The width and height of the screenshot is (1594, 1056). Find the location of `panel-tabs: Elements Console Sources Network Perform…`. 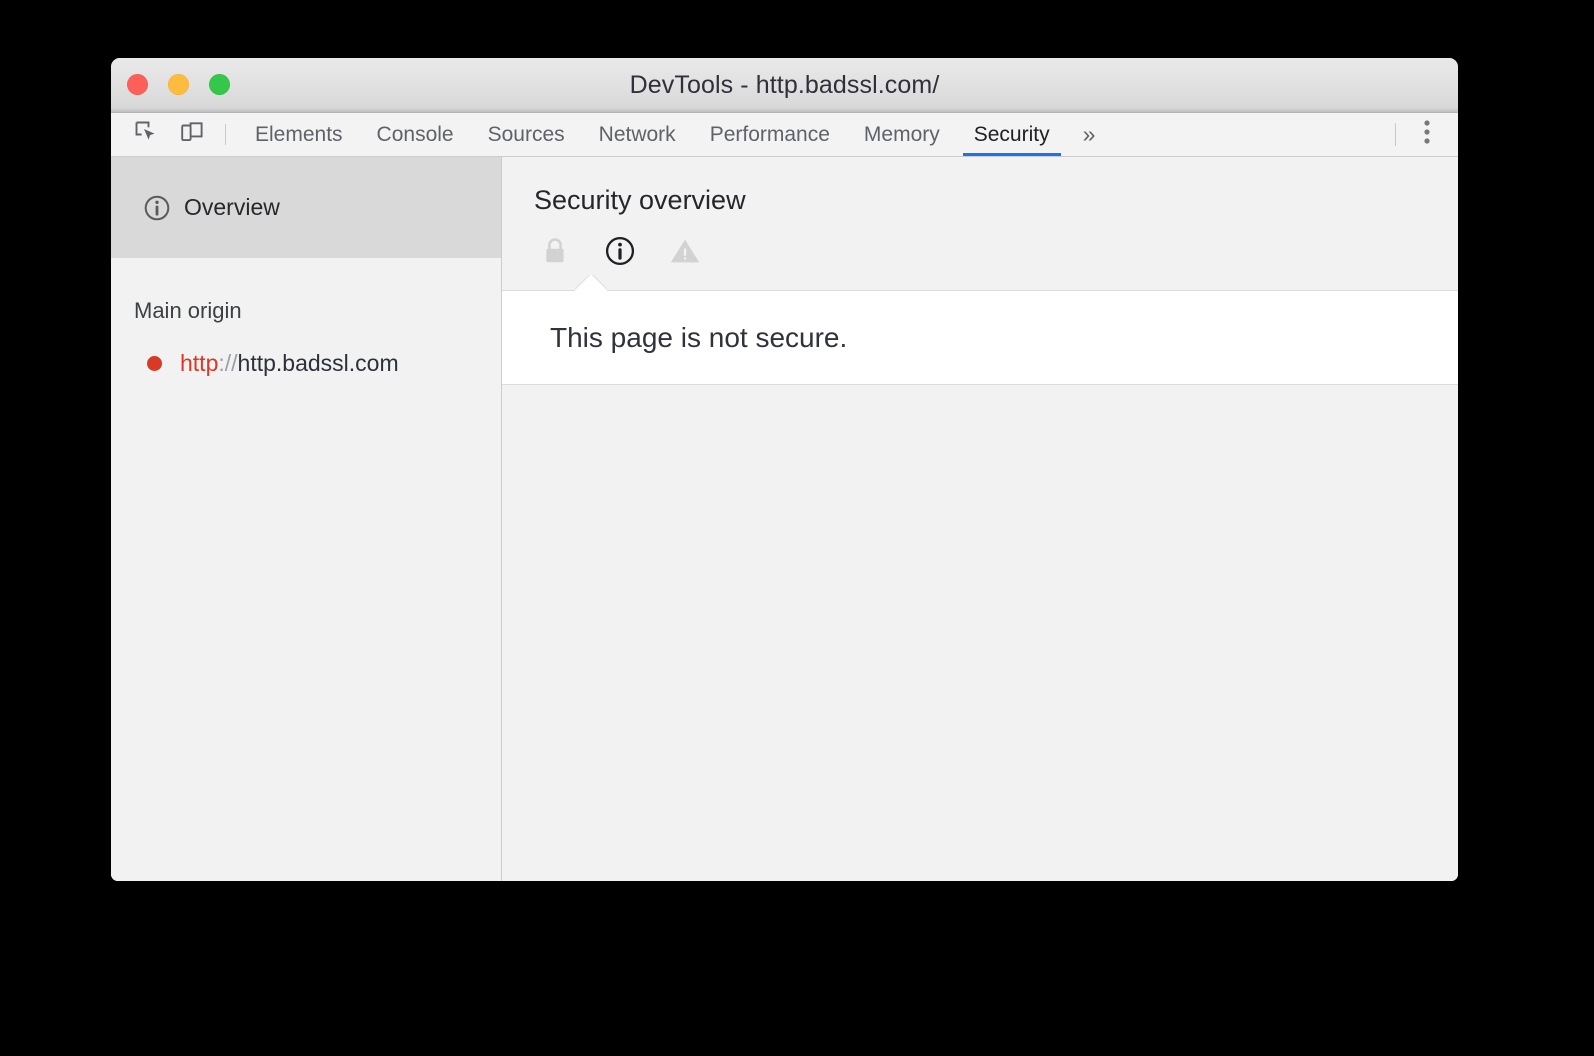

panel-tabs: Elements Console Sources Network Perform… is located at coordinates (816, 134).